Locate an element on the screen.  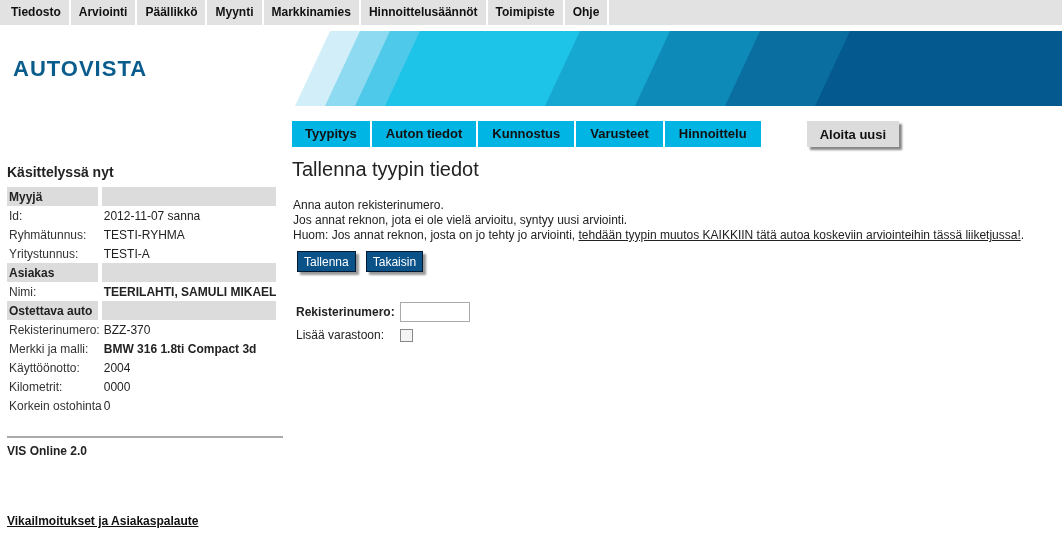
version-label: VIS Online 2.0 is located at coordinates (48, 451).